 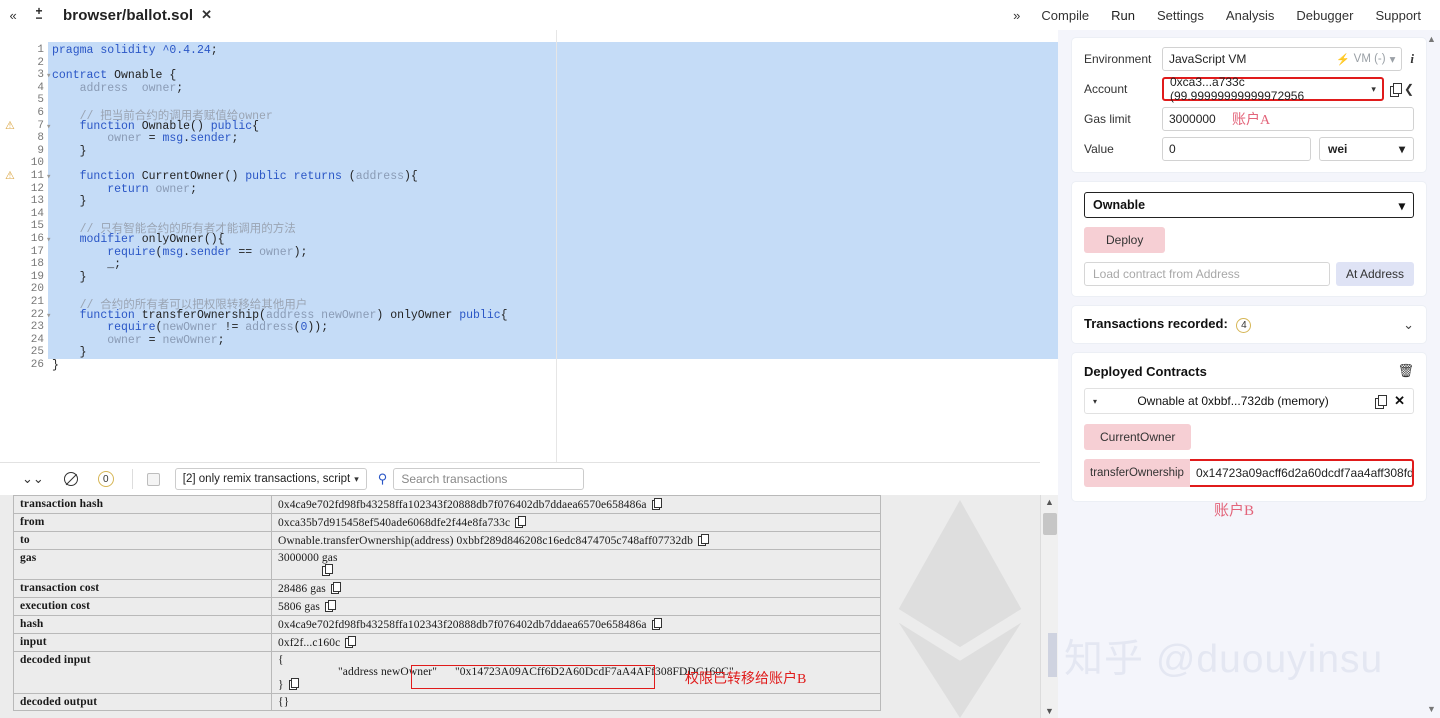 What do you see at coordinates (124, 189) in the screenshot?
I see `code-line: return owner;` at bounding box center [124, 189].